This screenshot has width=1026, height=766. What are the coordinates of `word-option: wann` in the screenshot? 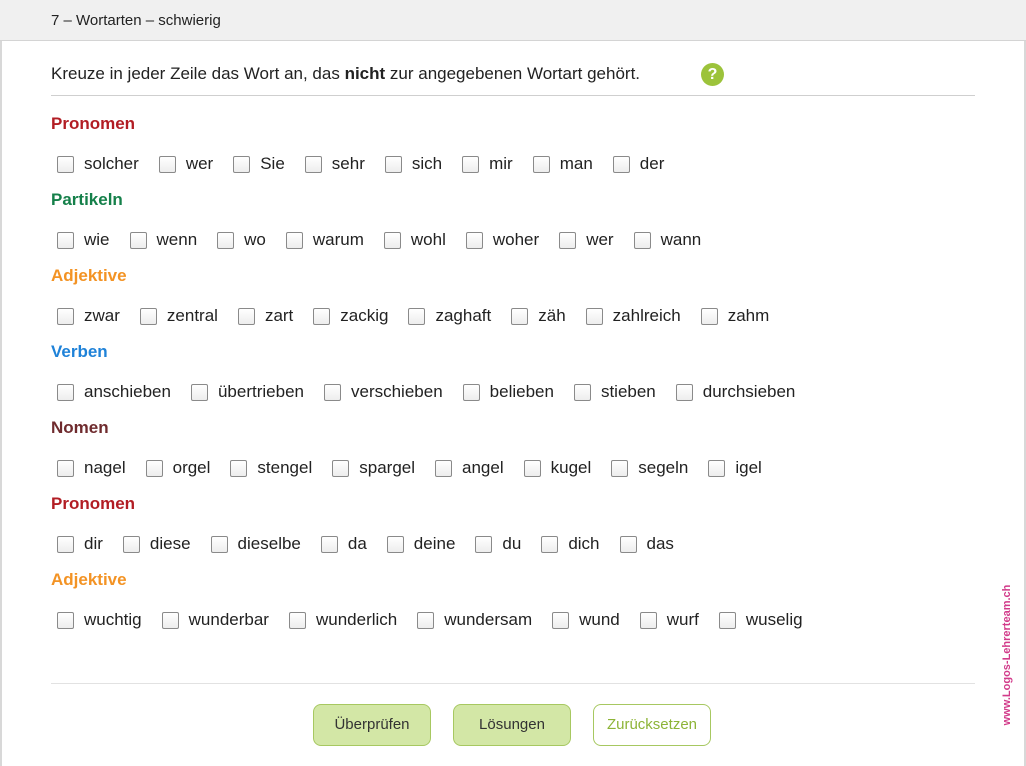 It's located at (667, 240).